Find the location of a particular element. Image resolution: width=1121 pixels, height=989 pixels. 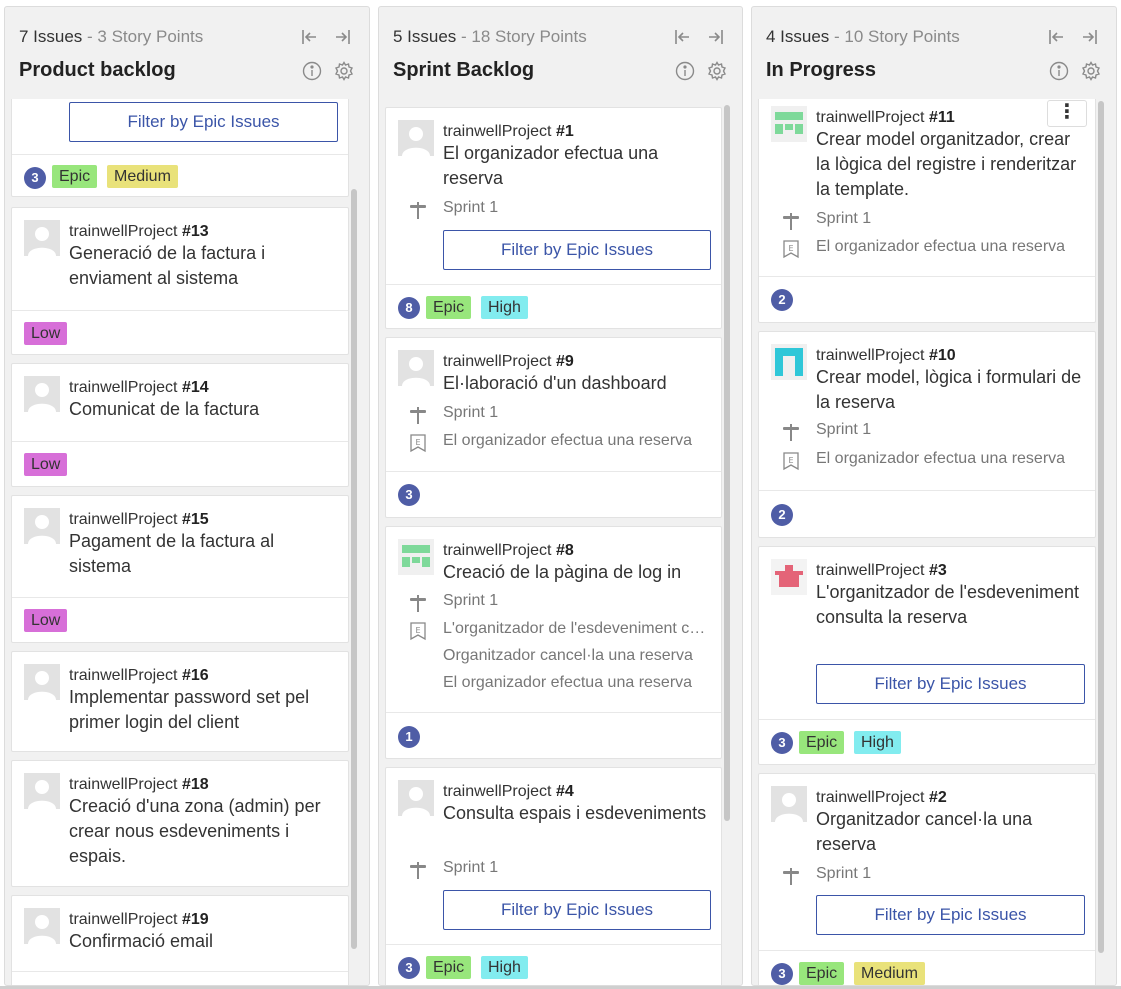

sprint-name: Sprint 1 is located at coordinates (471, 207).